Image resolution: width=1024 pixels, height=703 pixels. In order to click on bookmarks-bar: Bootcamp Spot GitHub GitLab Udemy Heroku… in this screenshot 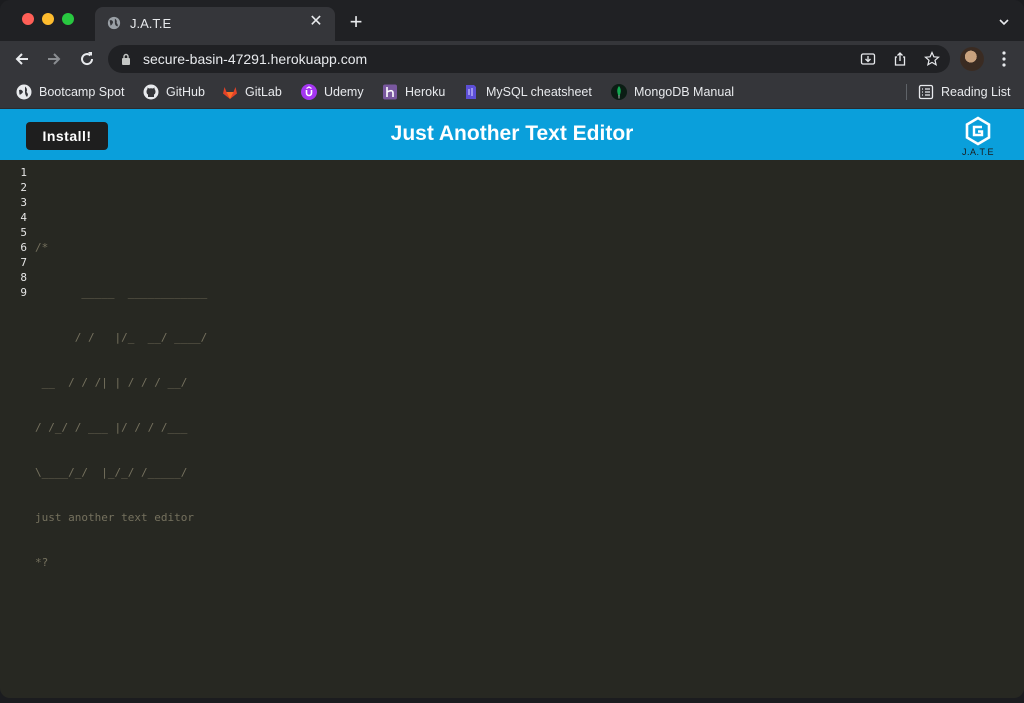, I will do `click(512, 93)`.